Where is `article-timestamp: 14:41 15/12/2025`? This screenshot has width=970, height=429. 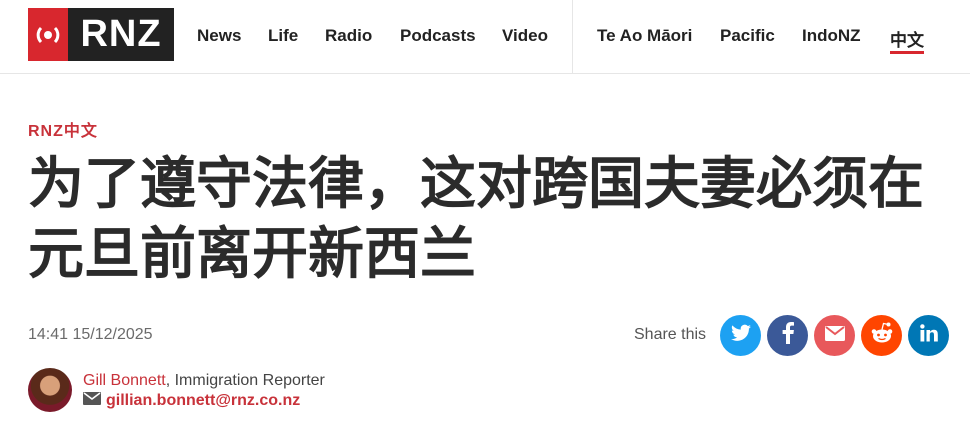 article-timestamp: 14:41 15/12/2025 is located at coordinates (90, 334).